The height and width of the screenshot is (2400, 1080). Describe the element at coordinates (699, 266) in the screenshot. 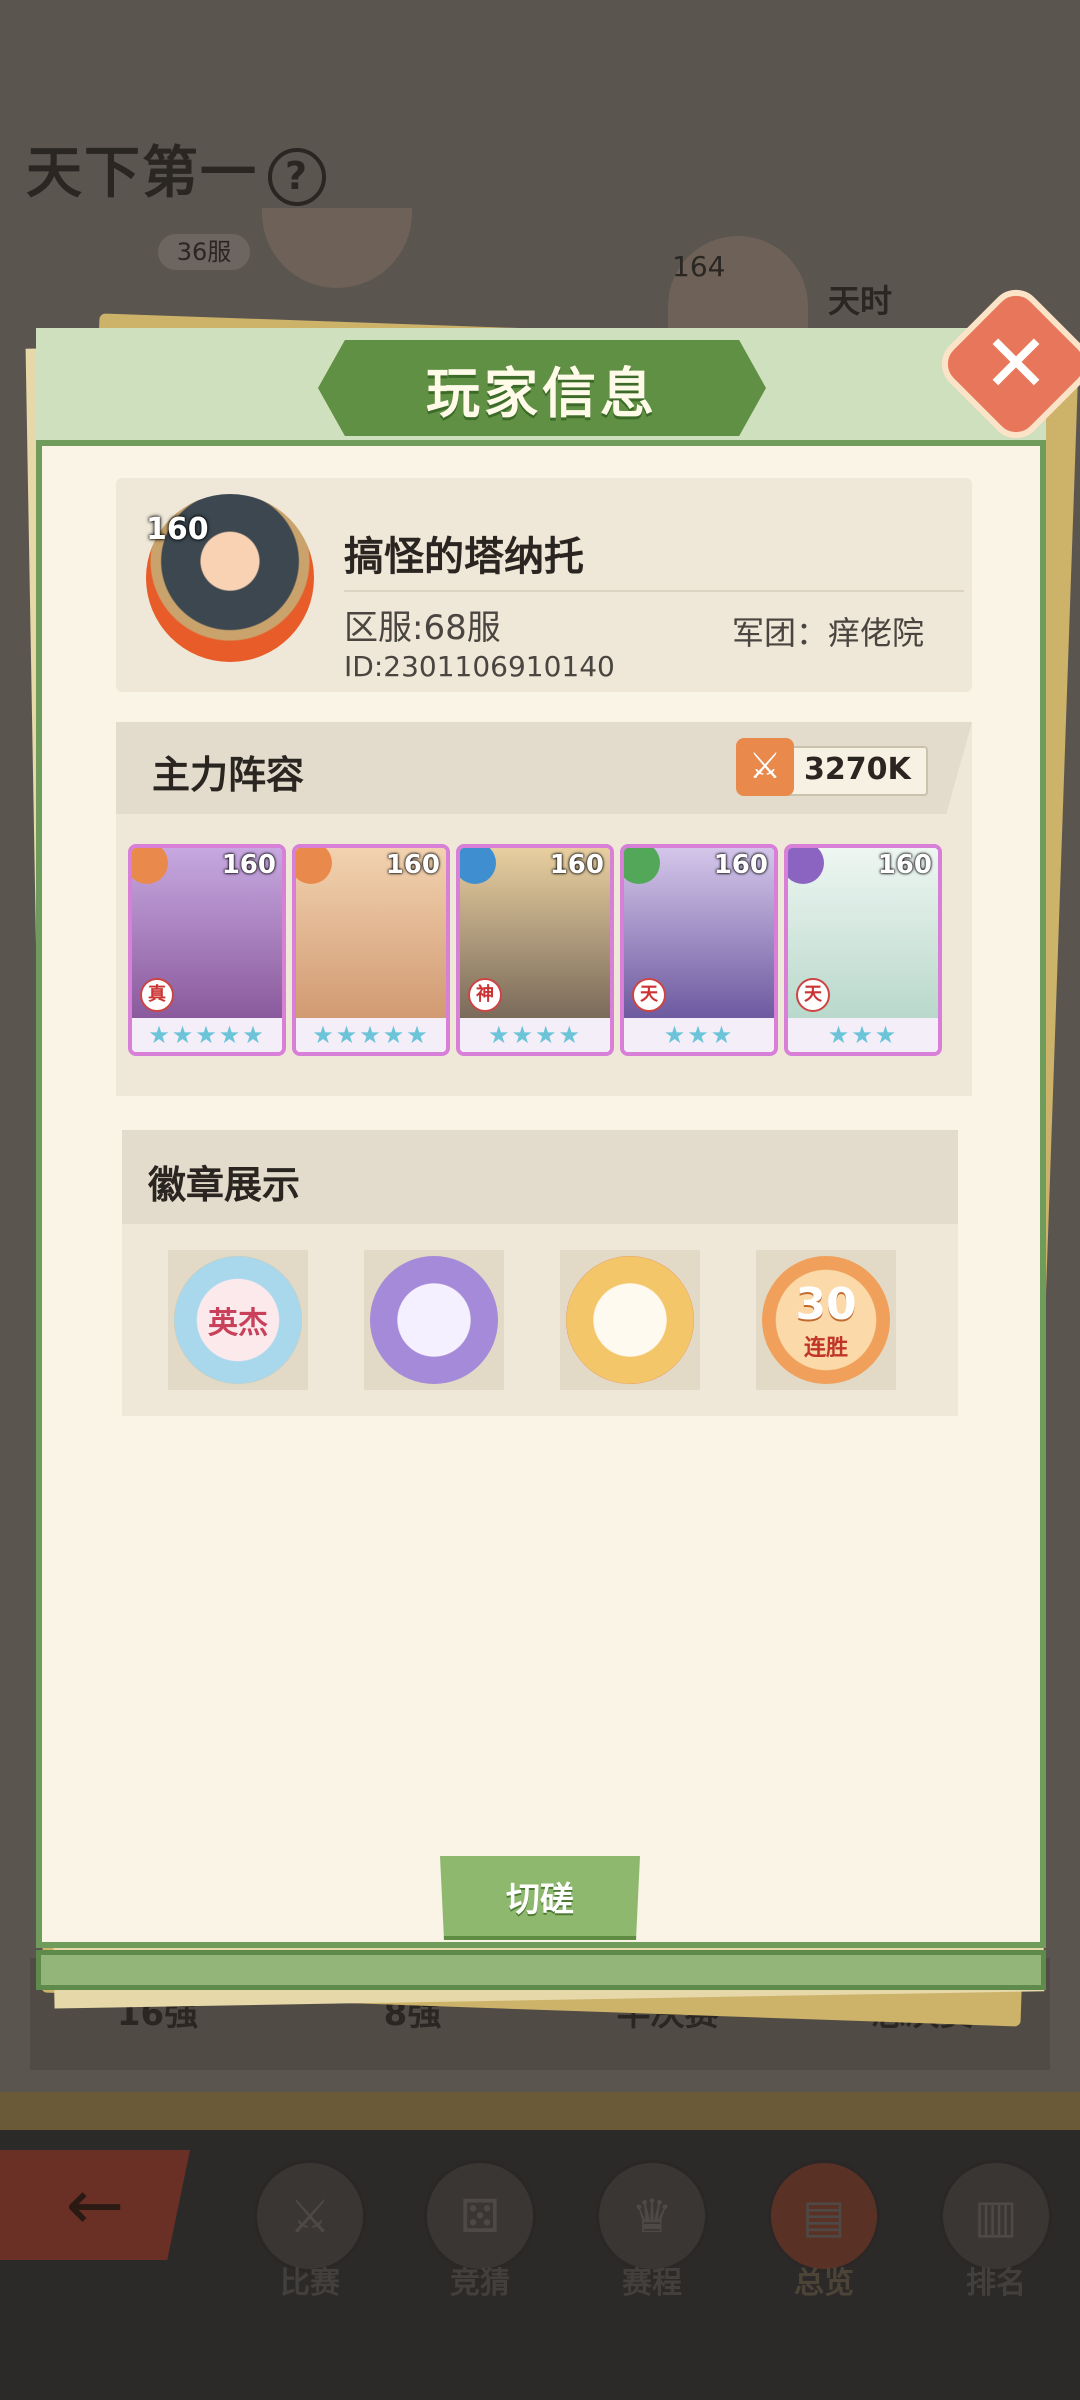

I see `opponent-level: 164` at that location.